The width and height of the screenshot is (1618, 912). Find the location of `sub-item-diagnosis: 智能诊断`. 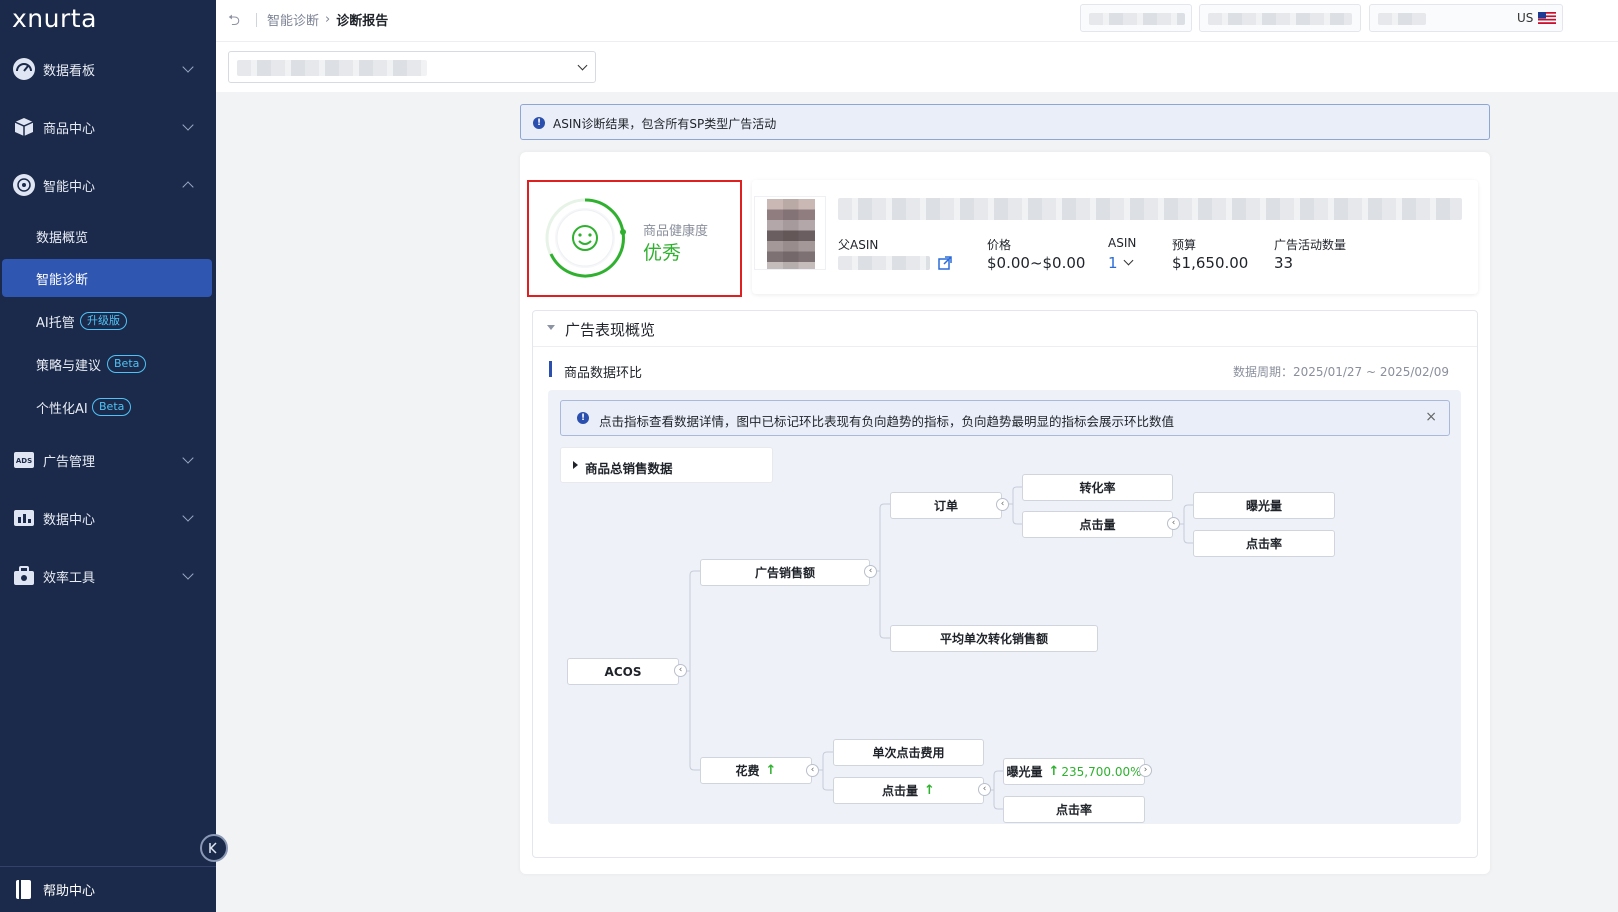

sub-item-diagnosis: 智能诊断 is located at coordinates (107, 278).